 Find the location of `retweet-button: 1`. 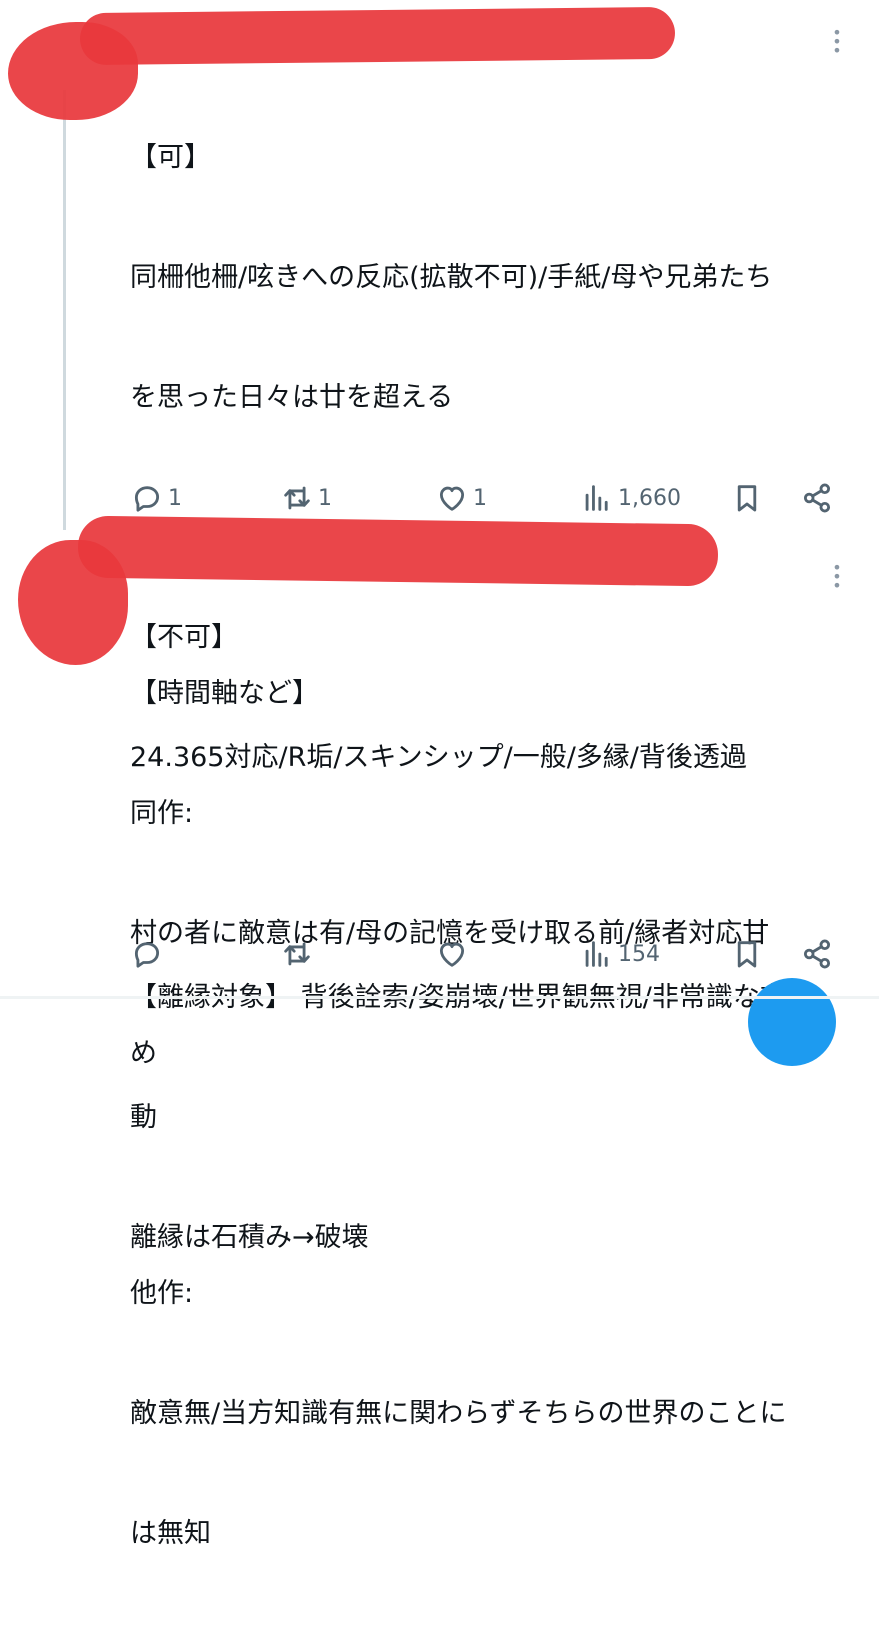

retweet-button: 1 is located at coordinates (306, 498).